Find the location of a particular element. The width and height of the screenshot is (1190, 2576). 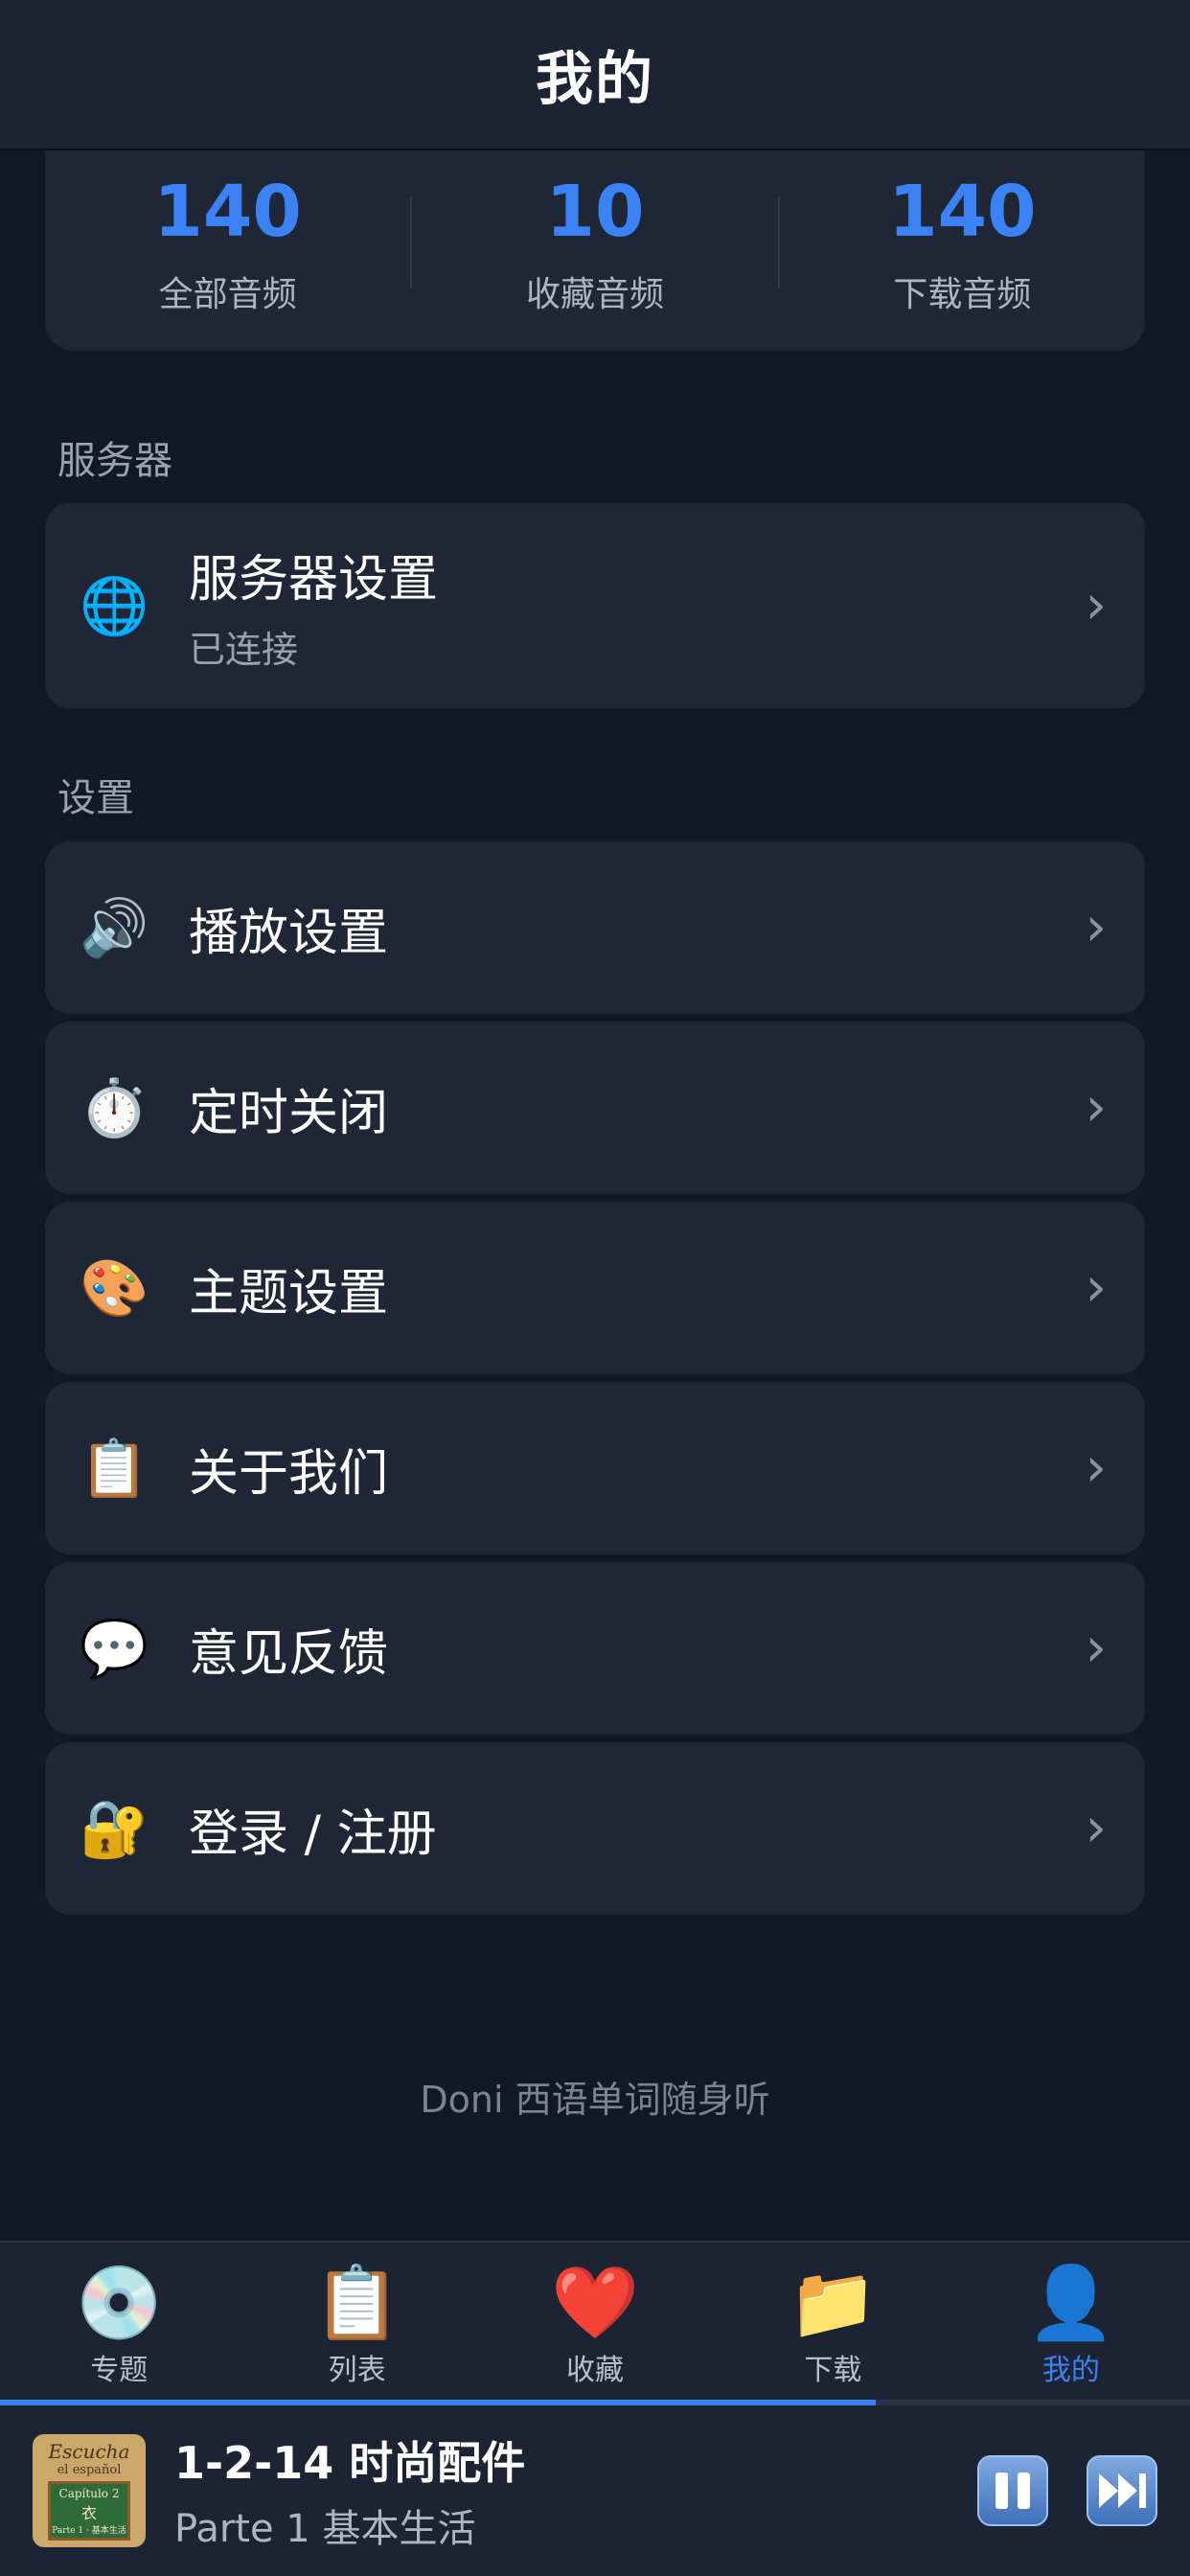

bottom-tab-bar: 💿 专题 📋 列表 ❤️ 收藏 📁 下载 👤 我的 is located at coordinates (595, 2321).